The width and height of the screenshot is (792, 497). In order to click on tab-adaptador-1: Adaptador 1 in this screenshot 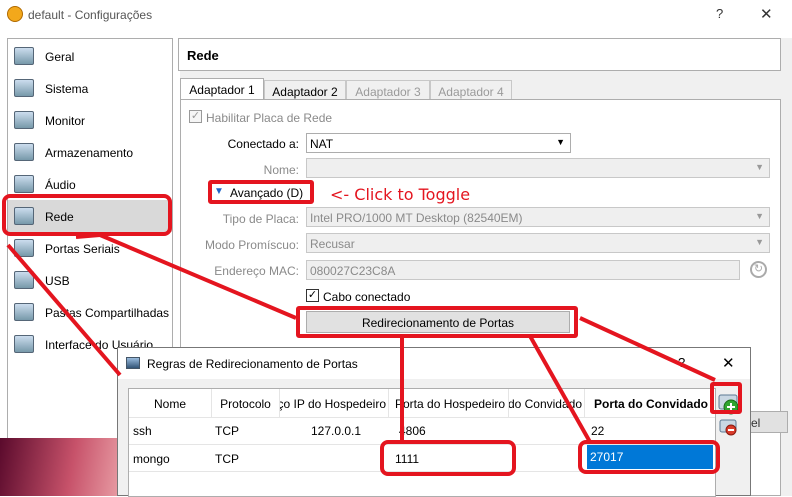, I will do `click(222, 89)`.